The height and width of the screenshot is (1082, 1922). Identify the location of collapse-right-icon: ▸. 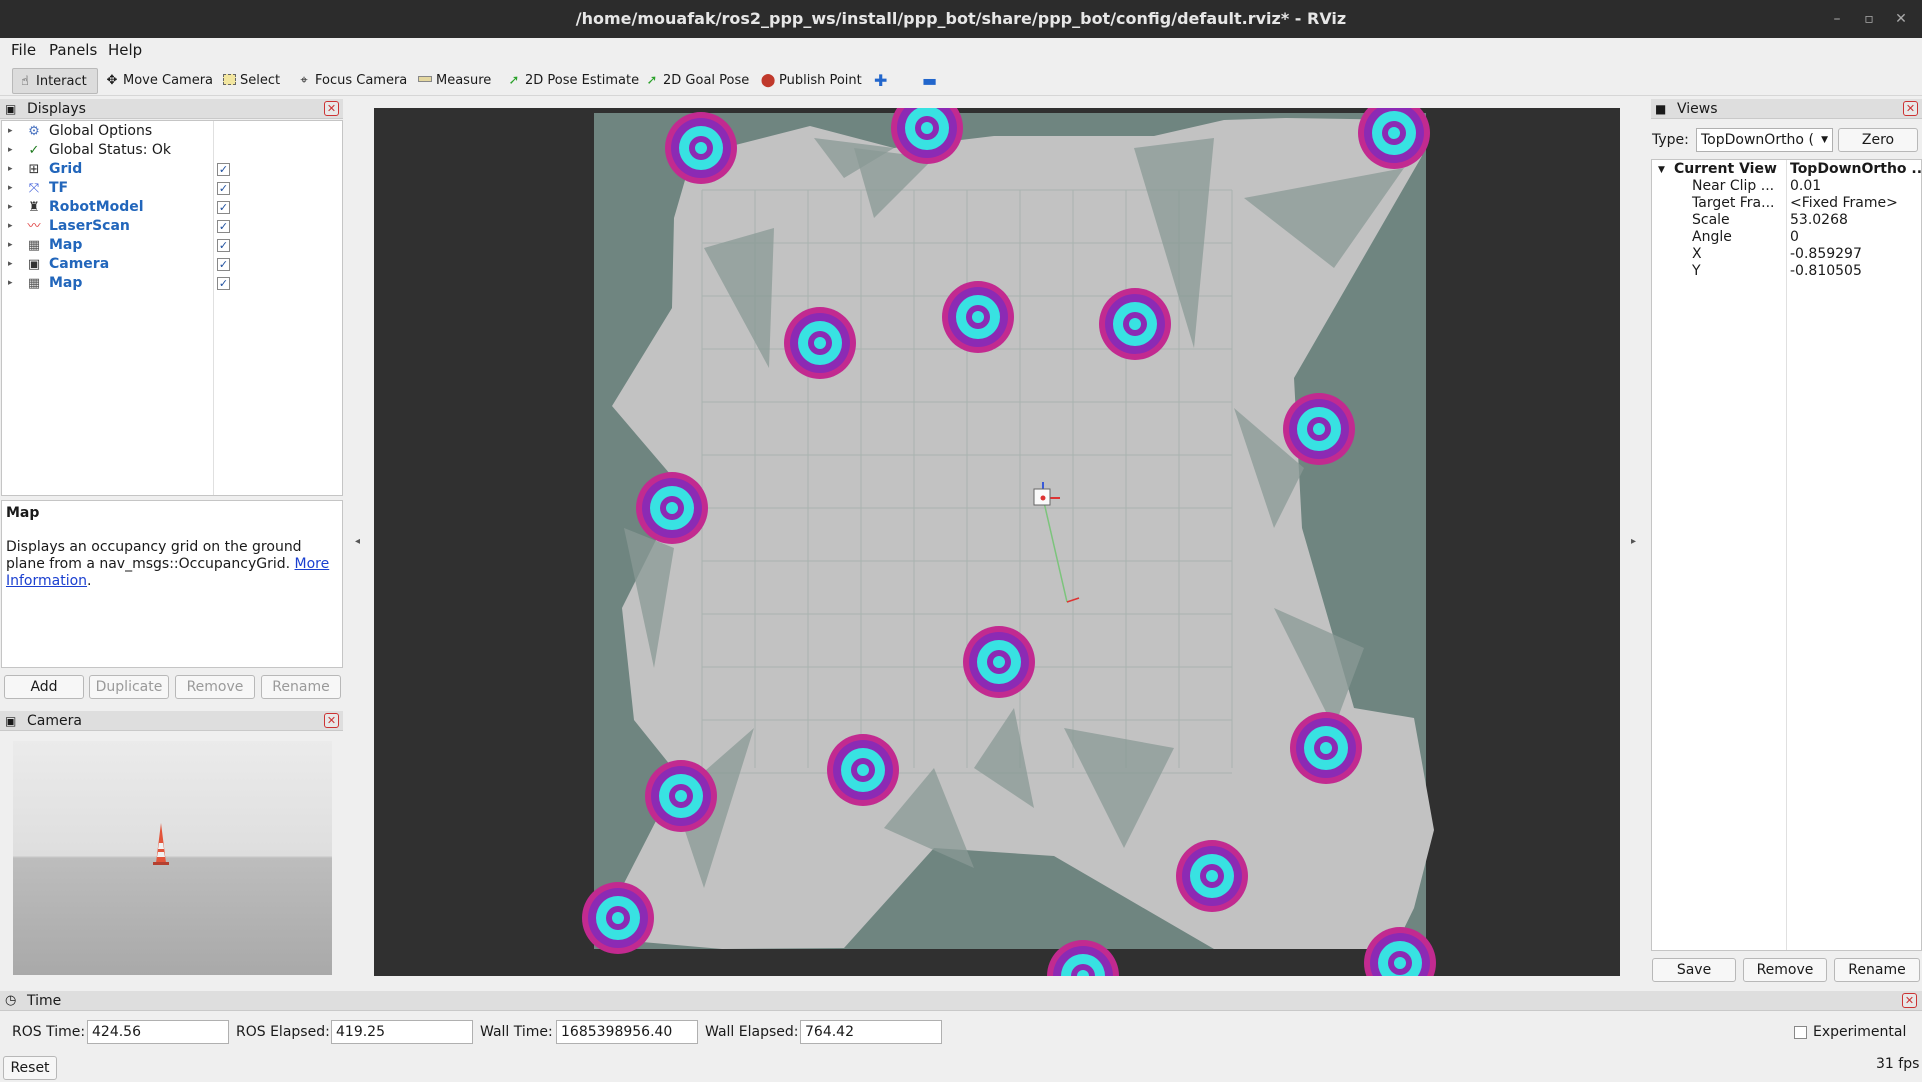
(1637, 542).